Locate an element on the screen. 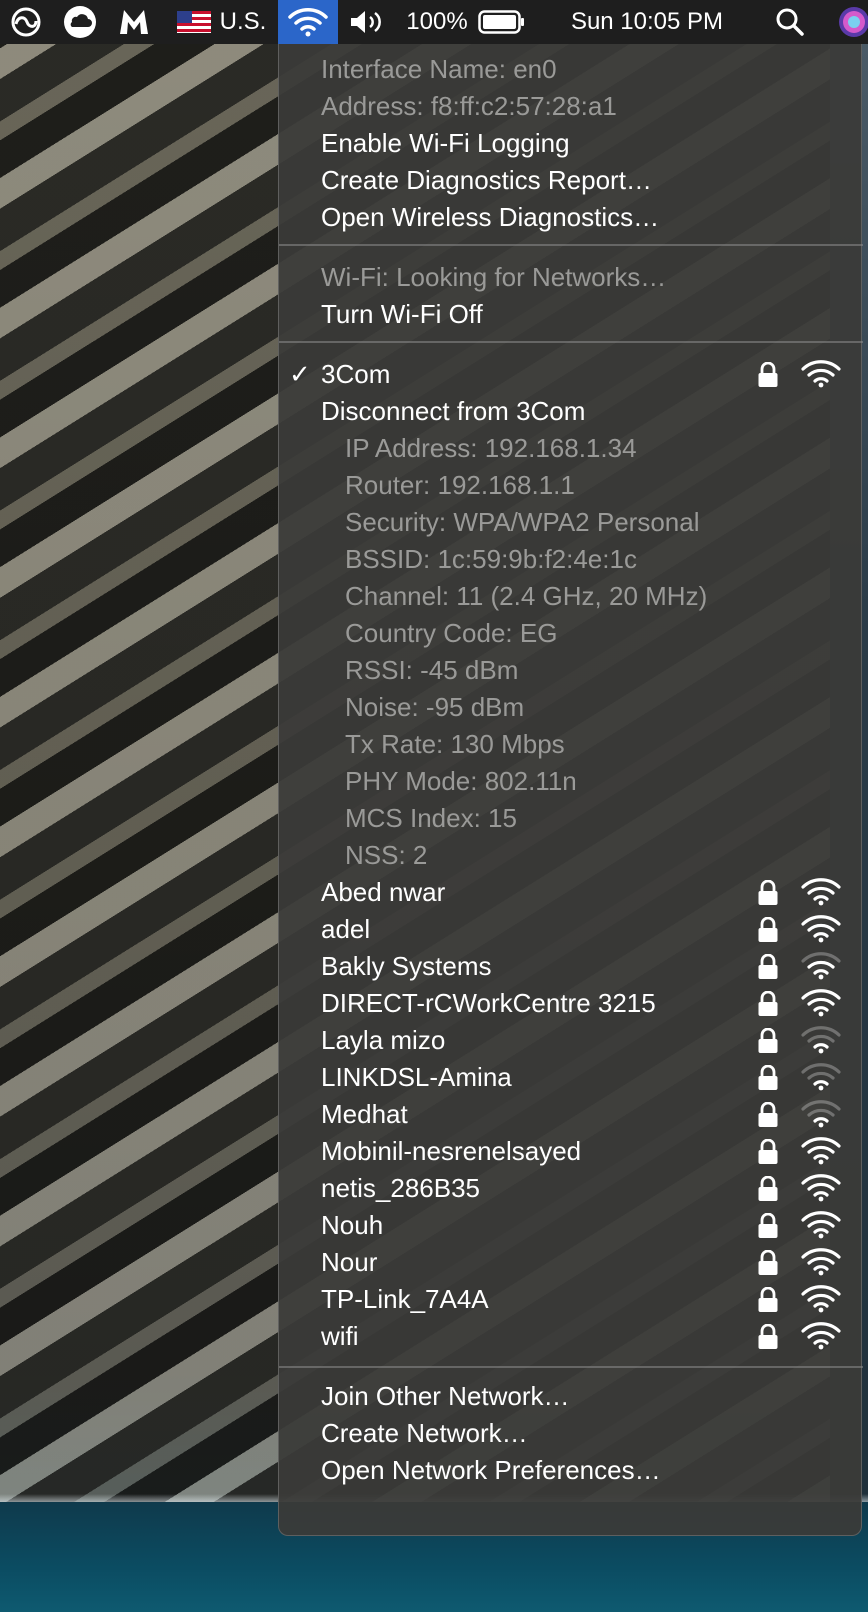  connection-detail-label: RSSI: -45 dBm is located at coordinates (432, 669).